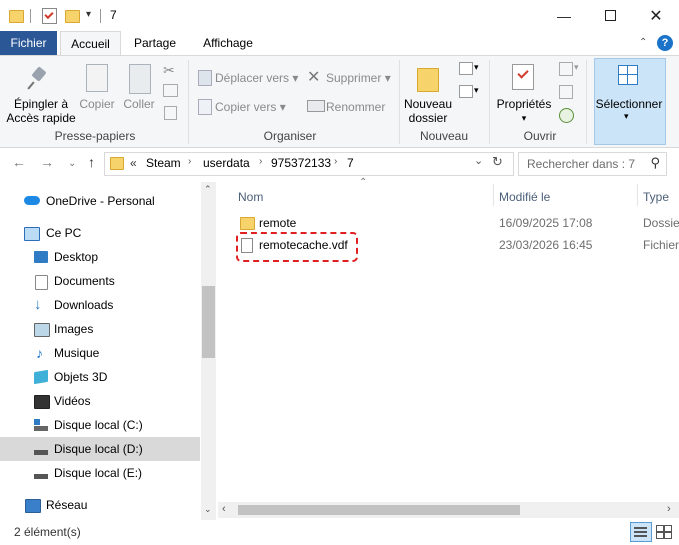  Describe the element at coordinates (379, 510) in the screenshot. I see `content-scrollbar-thumb` at that location.